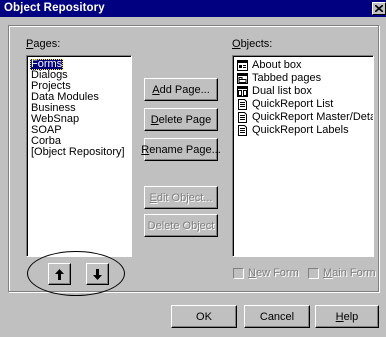 This screenshot has width=386, height=337. Describe the element at coordinates (313, 273) in the screenshot. I see `main-form-checkbox-box` at that location.